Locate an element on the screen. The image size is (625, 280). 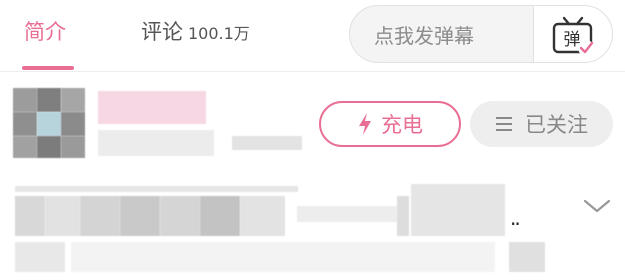
chevron-down-icon is located at coordinates (597, 206).